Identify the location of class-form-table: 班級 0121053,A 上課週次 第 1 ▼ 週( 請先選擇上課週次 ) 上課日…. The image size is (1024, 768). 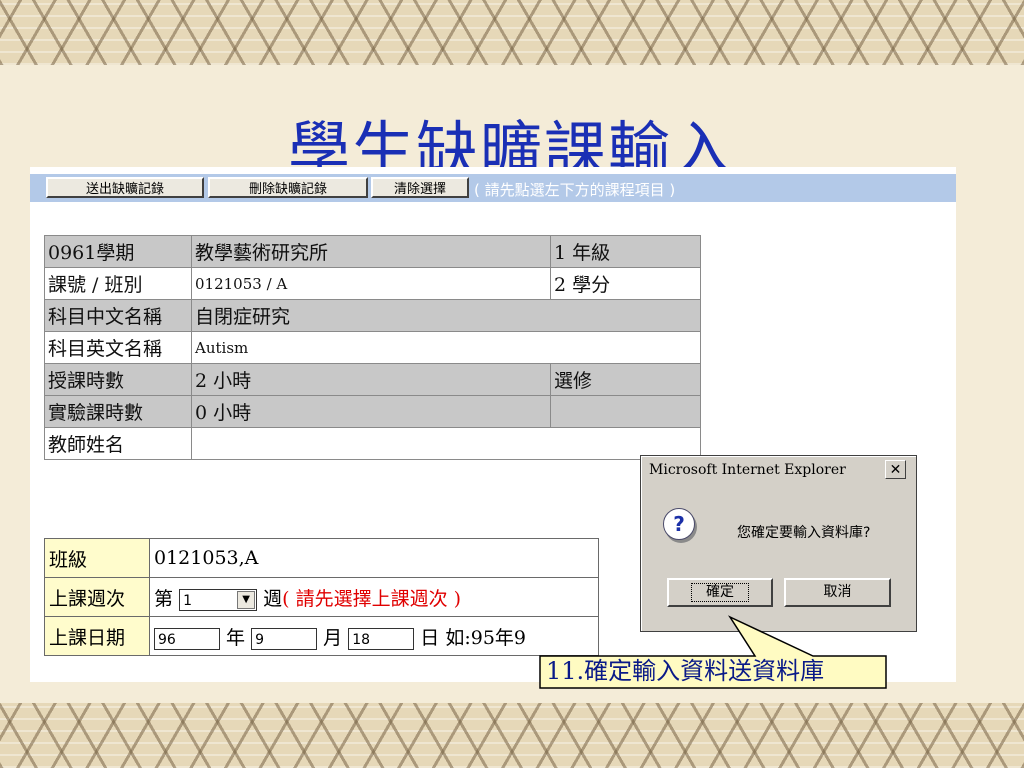
(321, 597).